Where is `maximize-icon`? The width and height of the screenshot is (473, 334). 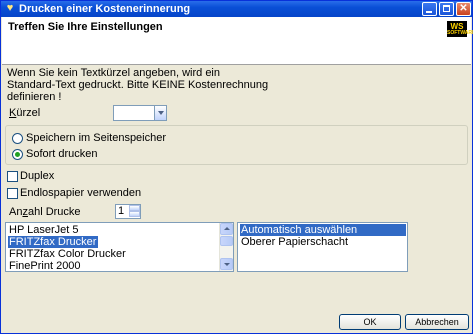
maximize-icon is located at coordinates (446, 8).